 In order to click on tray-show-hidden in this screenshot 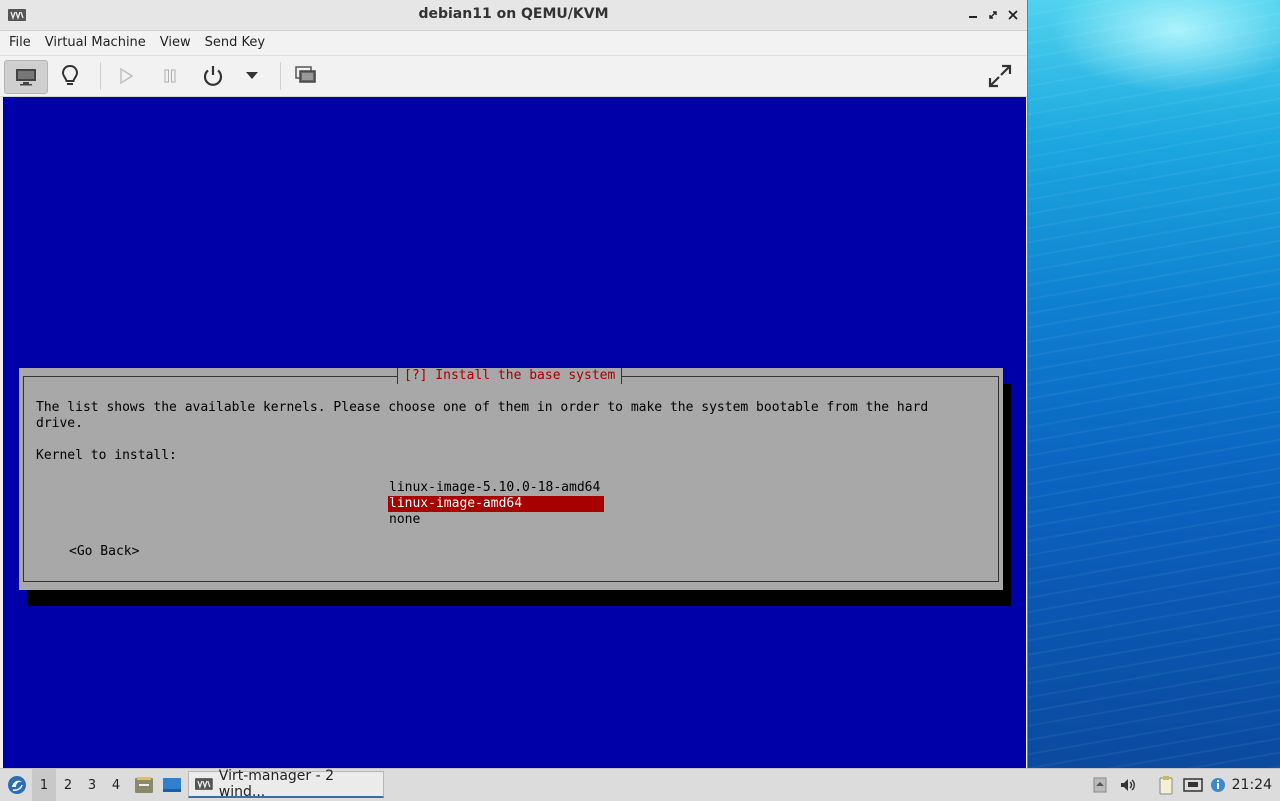, I will do `click(1100, 785)`.